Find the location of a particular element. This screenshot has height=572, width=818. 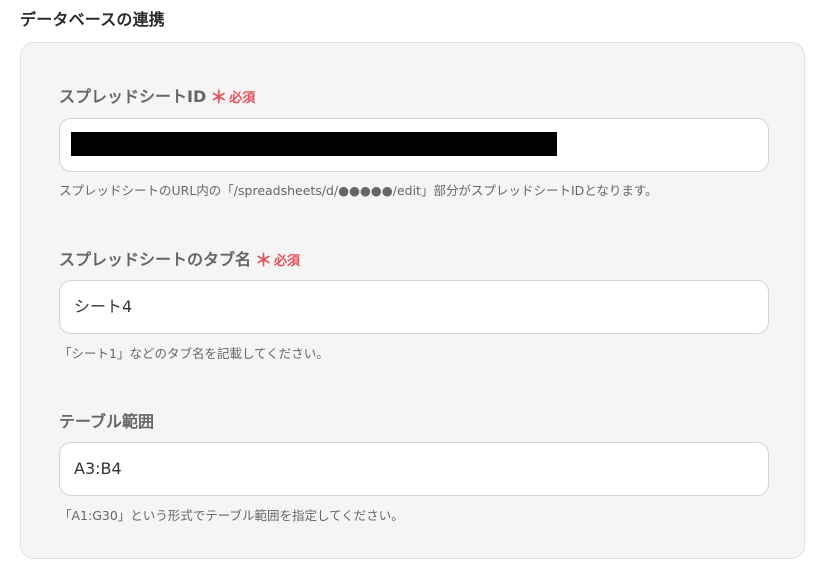

spreadsheet-id-label: スプレッドシートID ＊必須 is located at coordinates (157, 95).